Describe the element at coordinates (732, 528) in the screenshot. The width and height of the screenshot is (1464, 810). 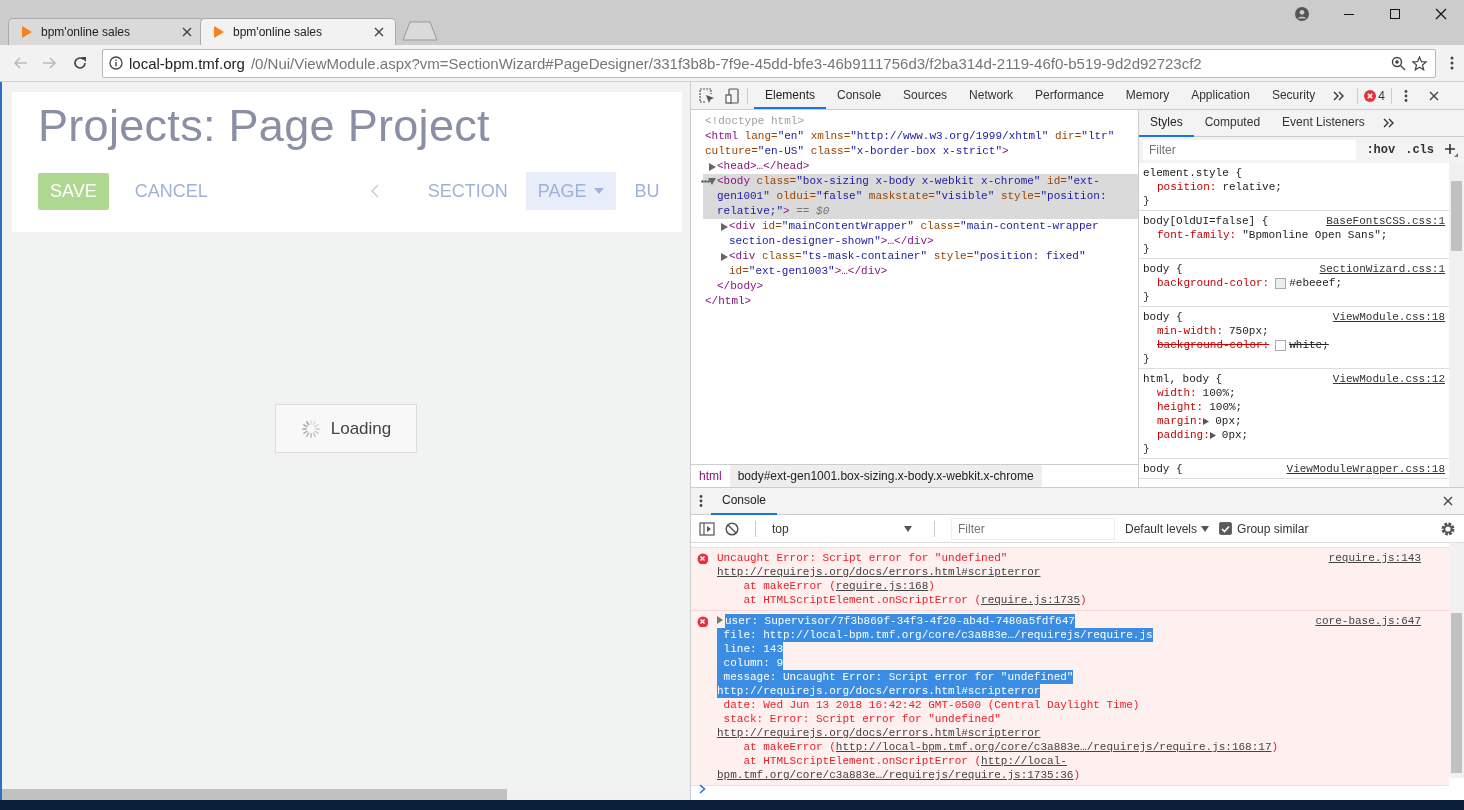
I see `clear-icon` at that location.